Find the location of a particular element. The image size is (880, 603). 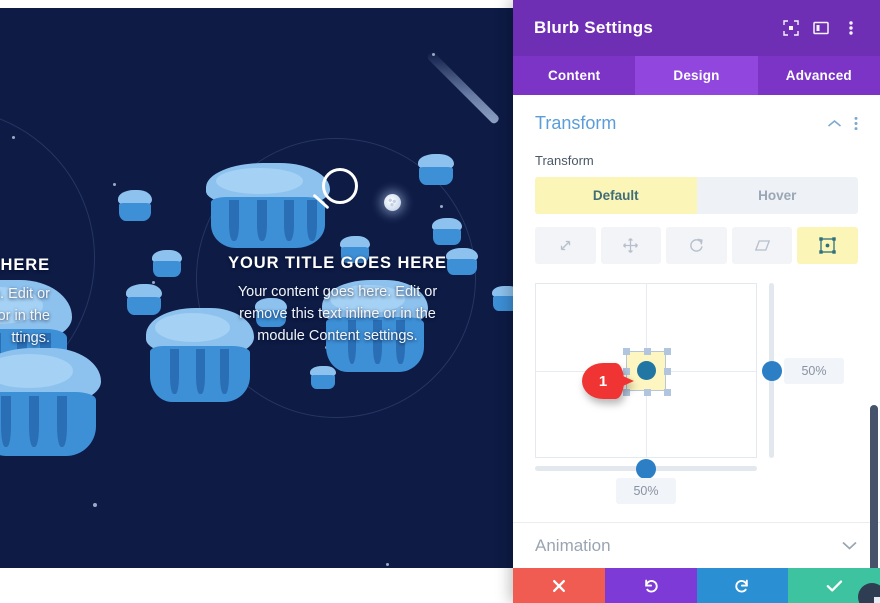

layout-view-icon is located at coordinates (821, 28).